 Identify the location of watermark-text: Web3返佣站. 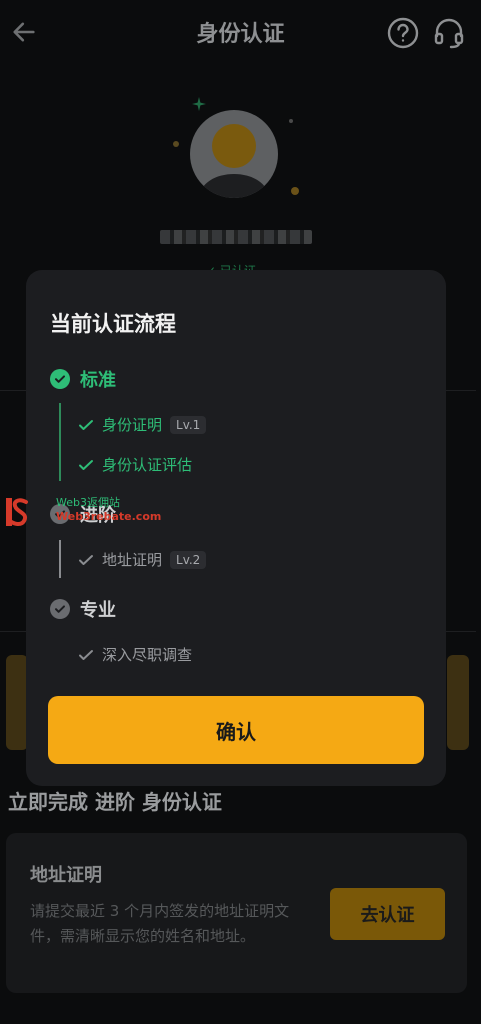
(88, 502).